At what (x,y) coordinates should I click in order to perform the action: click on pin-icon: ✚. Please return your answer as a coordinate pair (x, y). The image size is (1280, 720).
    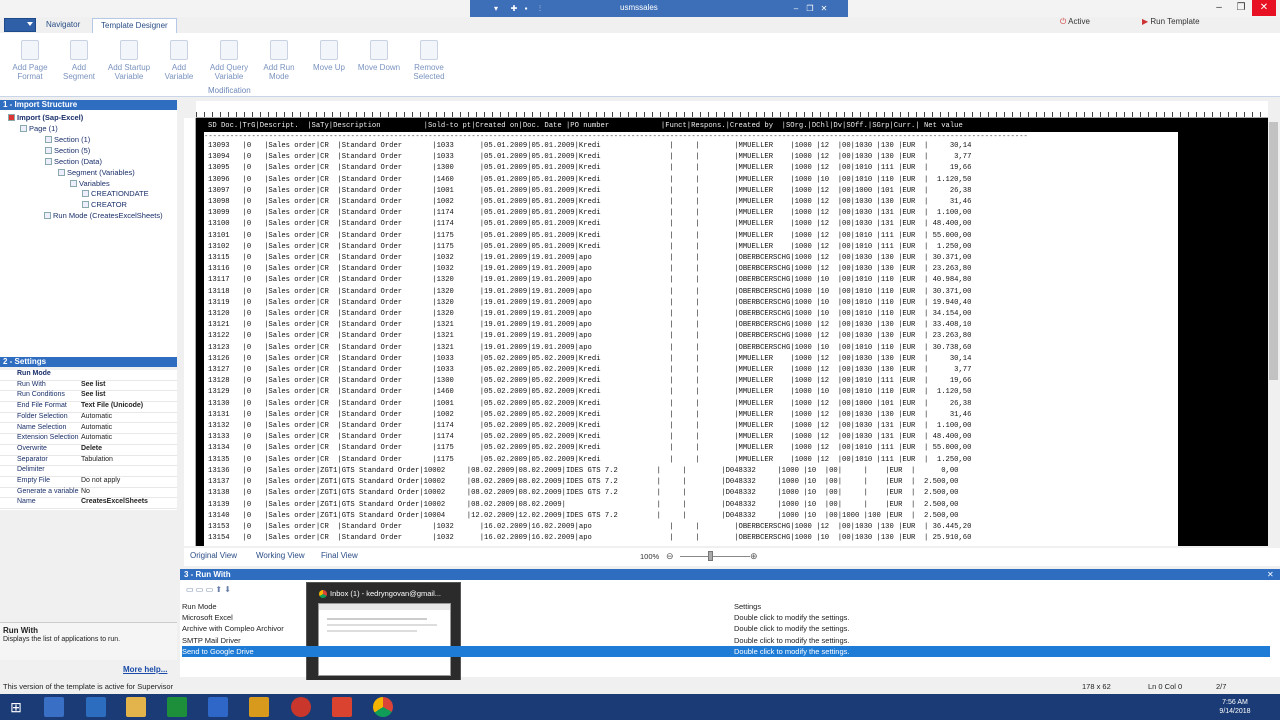
    Looking at the image, I should click on (514, 8).